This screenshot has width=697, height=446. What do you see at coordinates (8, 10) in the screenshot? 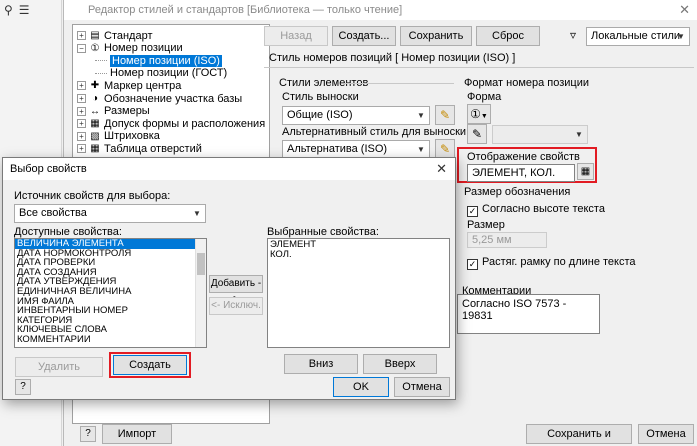
I see `search-icon: ⚲` at bounding box center [8, 10].